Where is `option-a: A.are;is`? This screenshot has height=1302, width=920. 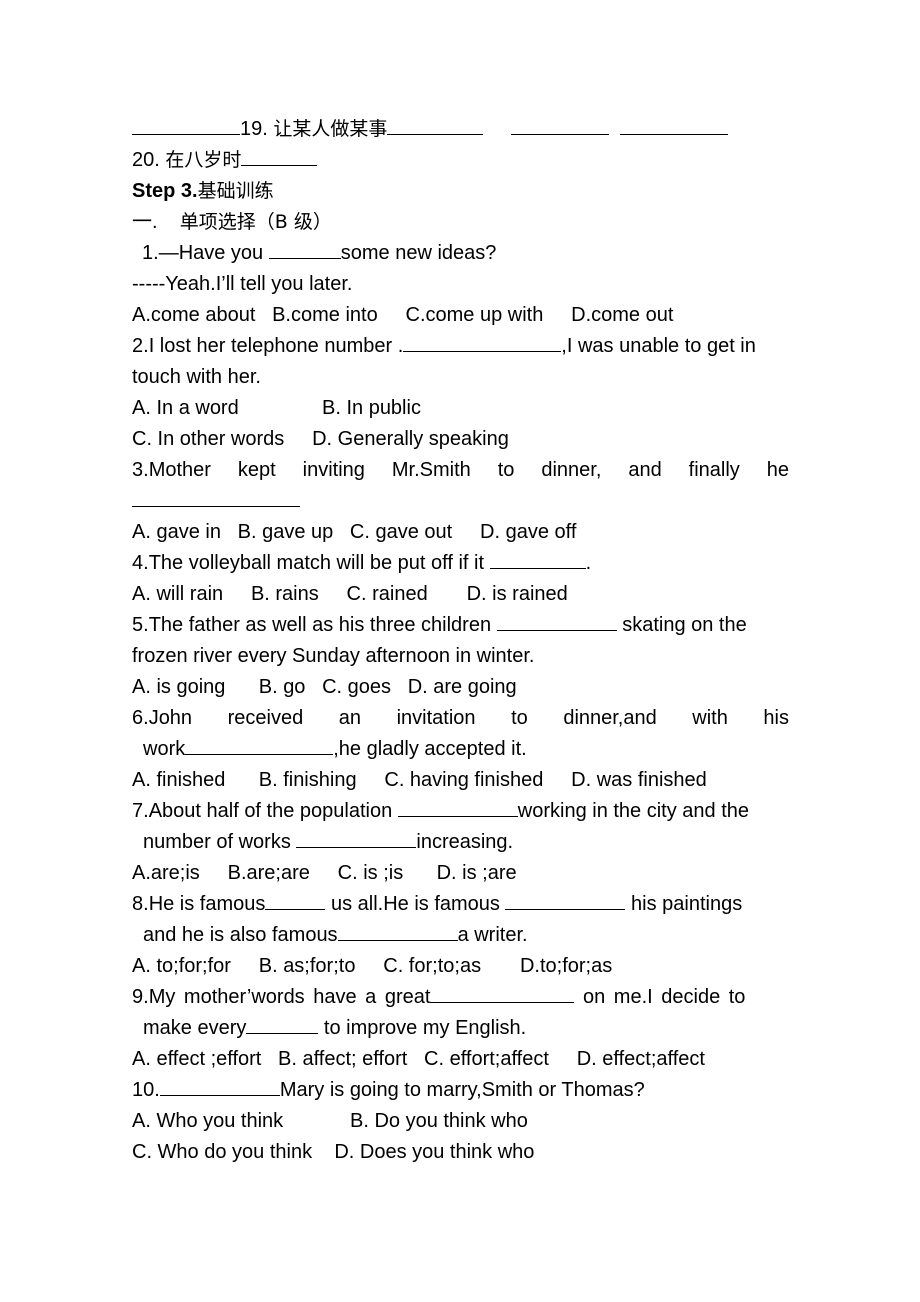 option-a: A.are;is is located at coordinates (166, 873).